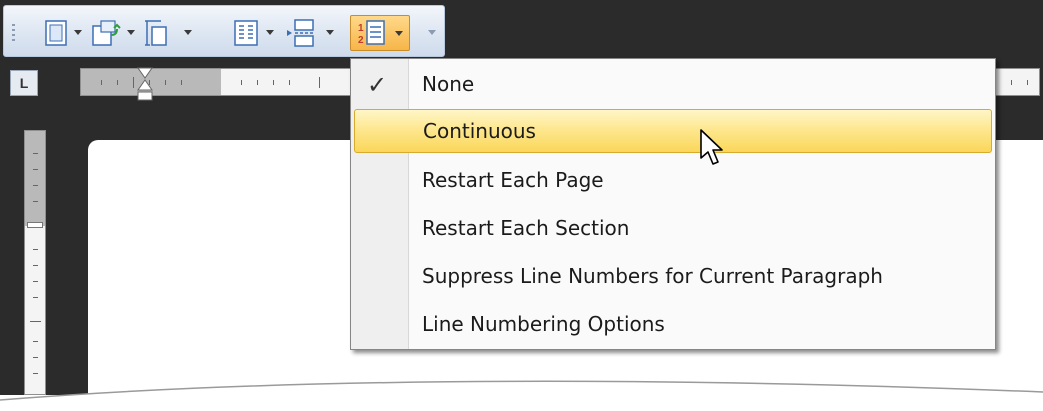 The width and height of the screenshot is (1043, 411). I want to click on orientation-dropdown-arrow, so click(131, 32).